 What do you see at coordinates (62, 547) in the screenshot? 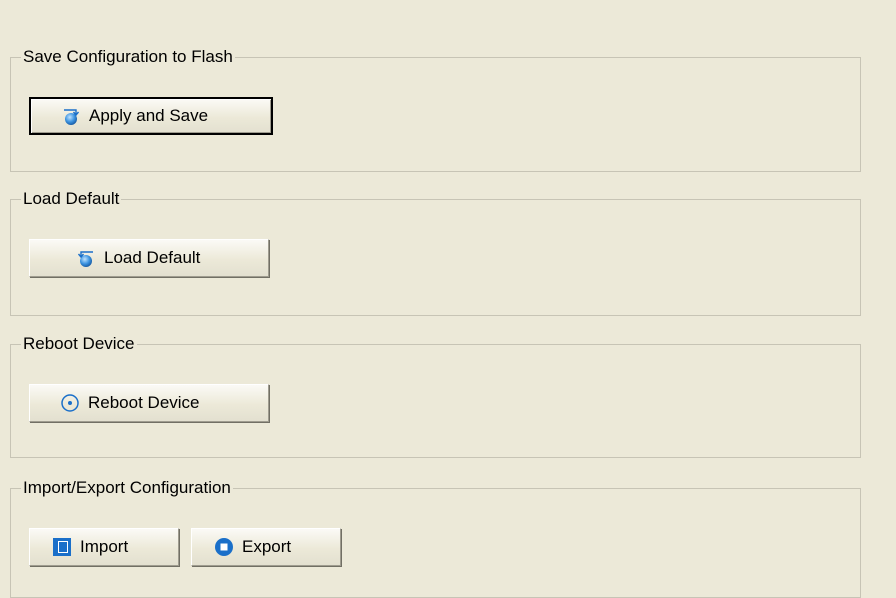
I see `import-icon` at bounding box center [62, 547].